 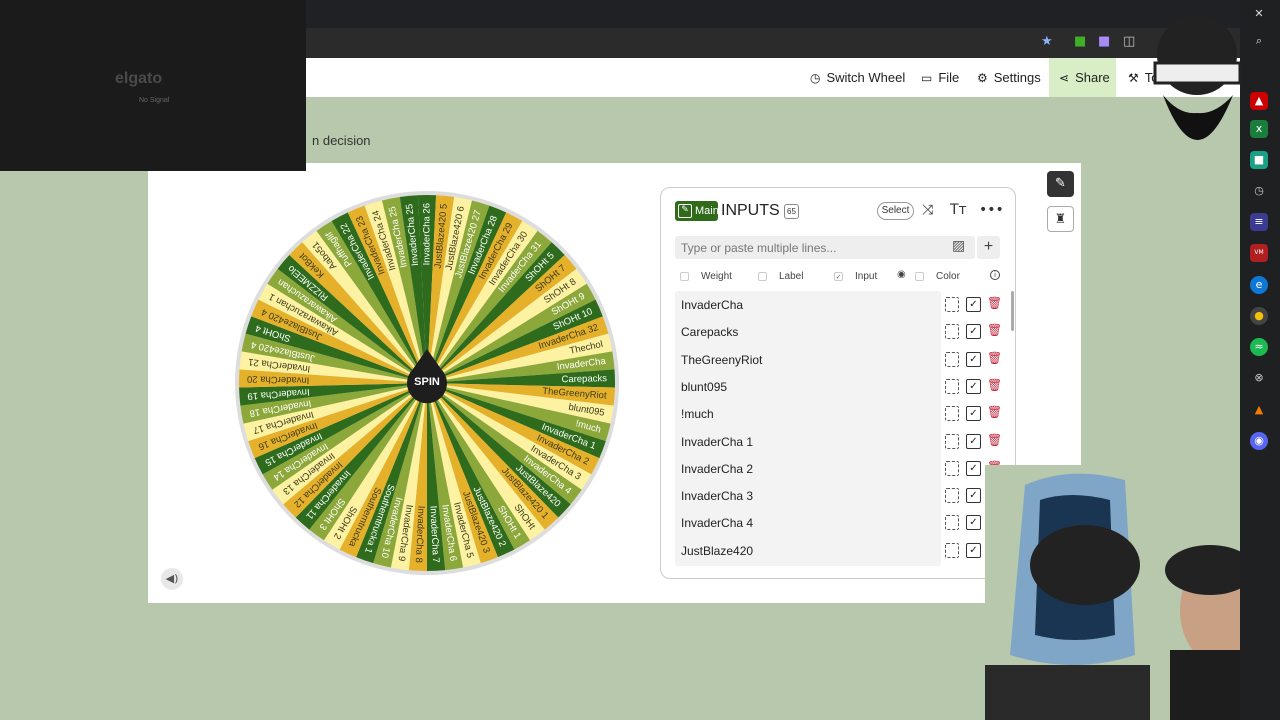 I want to click on entry-row: InvaderCha 3✓🗑, so click(x=840, y=495).